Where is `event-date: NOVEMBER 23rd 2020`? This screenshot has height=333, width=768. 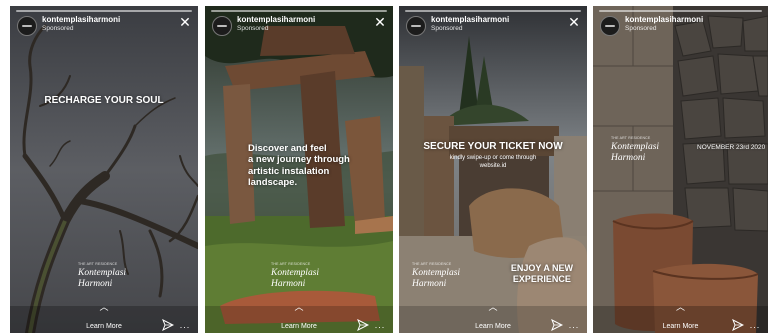 event-date: NOVEMBER 23rd 2020 is located at coordinates (731, 147).